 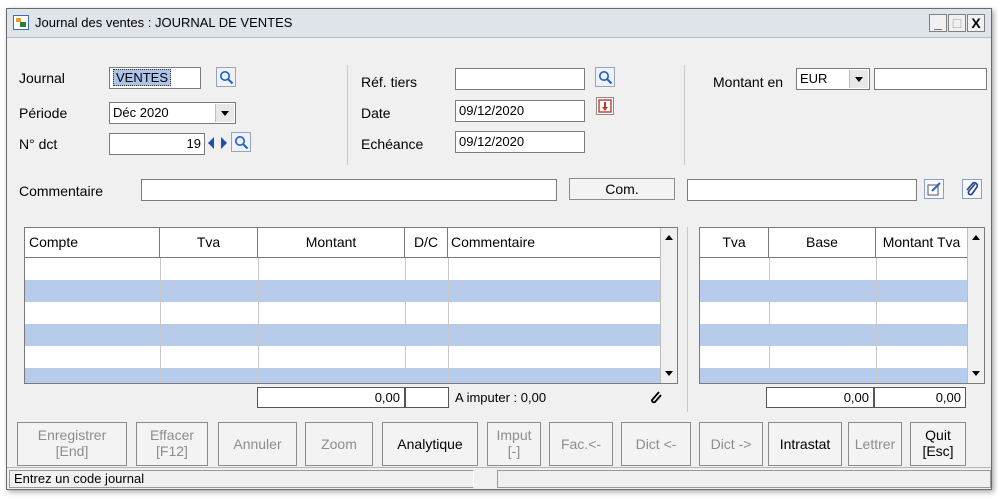 I want to click on ref-tiers-label: Réf. tiers, so click(x=389, y=82).